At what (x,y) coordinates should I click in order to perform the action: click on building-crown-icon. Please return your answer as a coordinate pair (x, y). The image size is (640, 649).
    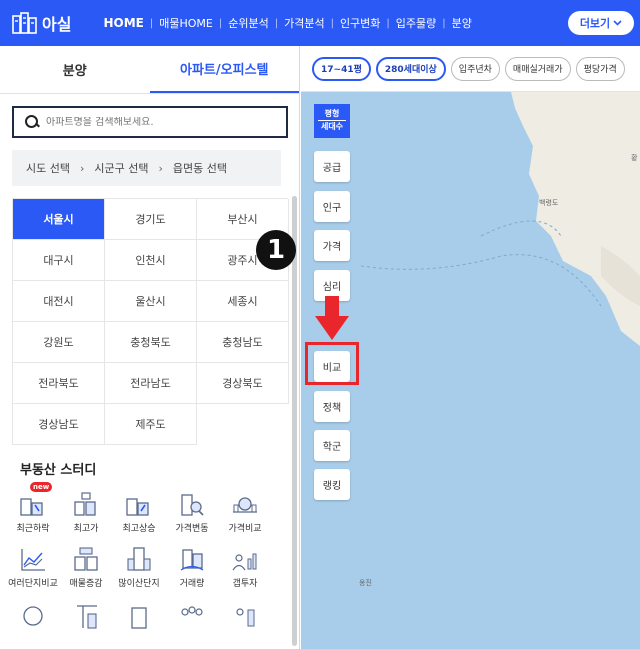
    Looking at the image, I should click on (86, 505).